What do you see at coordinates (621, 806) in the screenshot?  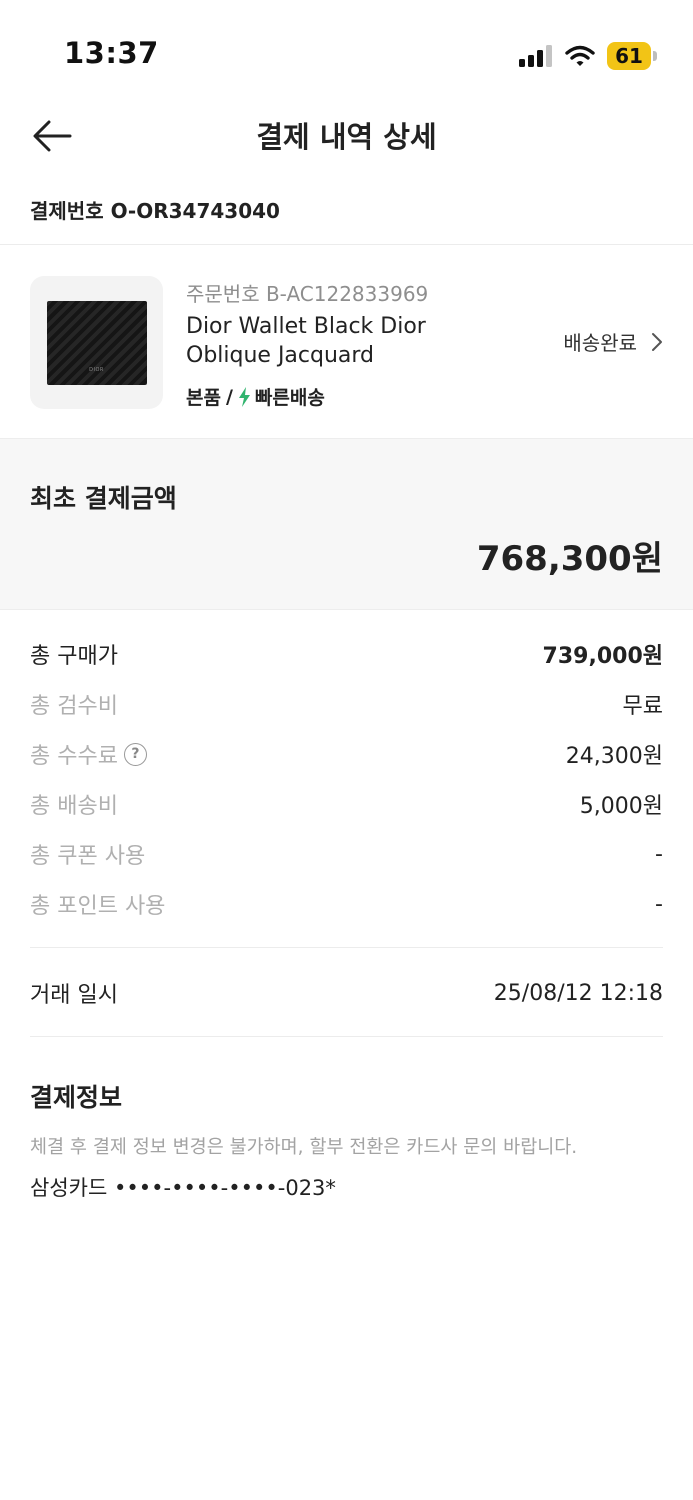 I see `breakdown-value: 5,000원` at bounding box center [621, 806].